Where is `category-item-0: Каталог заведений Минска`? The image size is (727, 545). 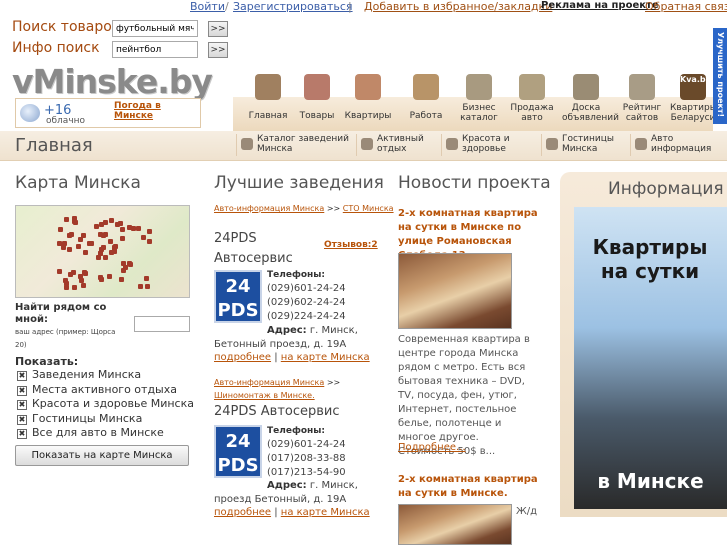 category-item-0: Каталог заведений Минска is located at coordinates (295, 145).